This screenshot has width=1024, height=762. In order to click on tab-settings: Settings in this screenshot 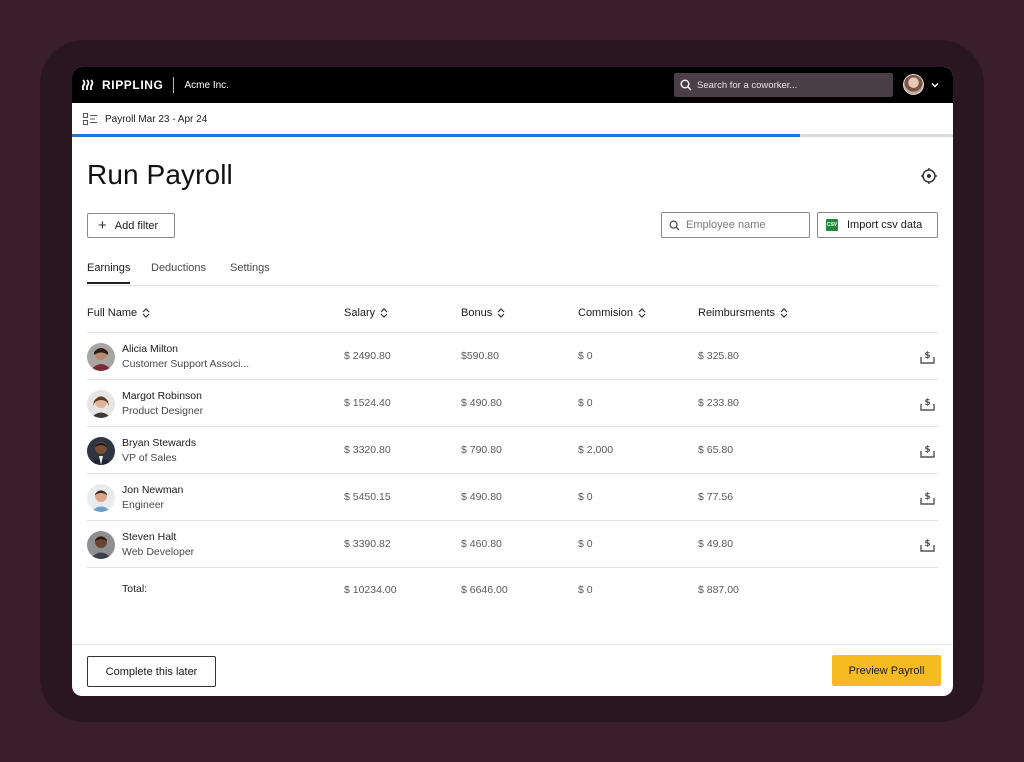, I will do `click(250, 272)`.